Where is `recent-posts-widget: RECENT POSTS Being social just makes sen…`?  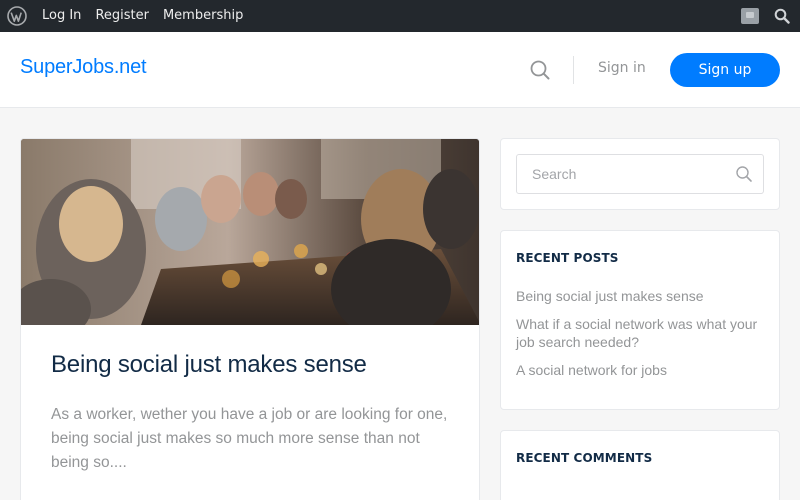
recent-posts-widget: RECENT POSTS Being social just makes sen… is located at coordinates (640, 320).